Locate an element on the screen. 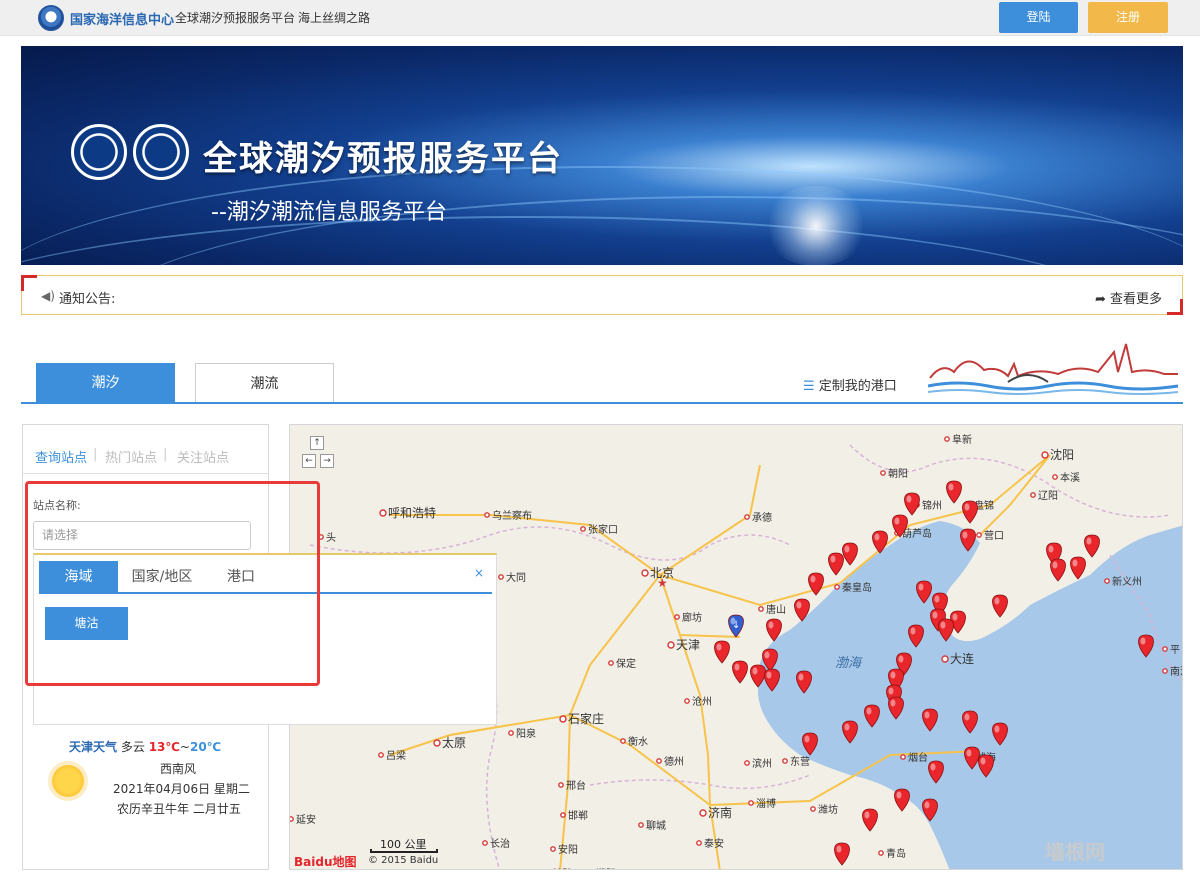  map-pan-left-button: ← is located at coordinates (309, 461).